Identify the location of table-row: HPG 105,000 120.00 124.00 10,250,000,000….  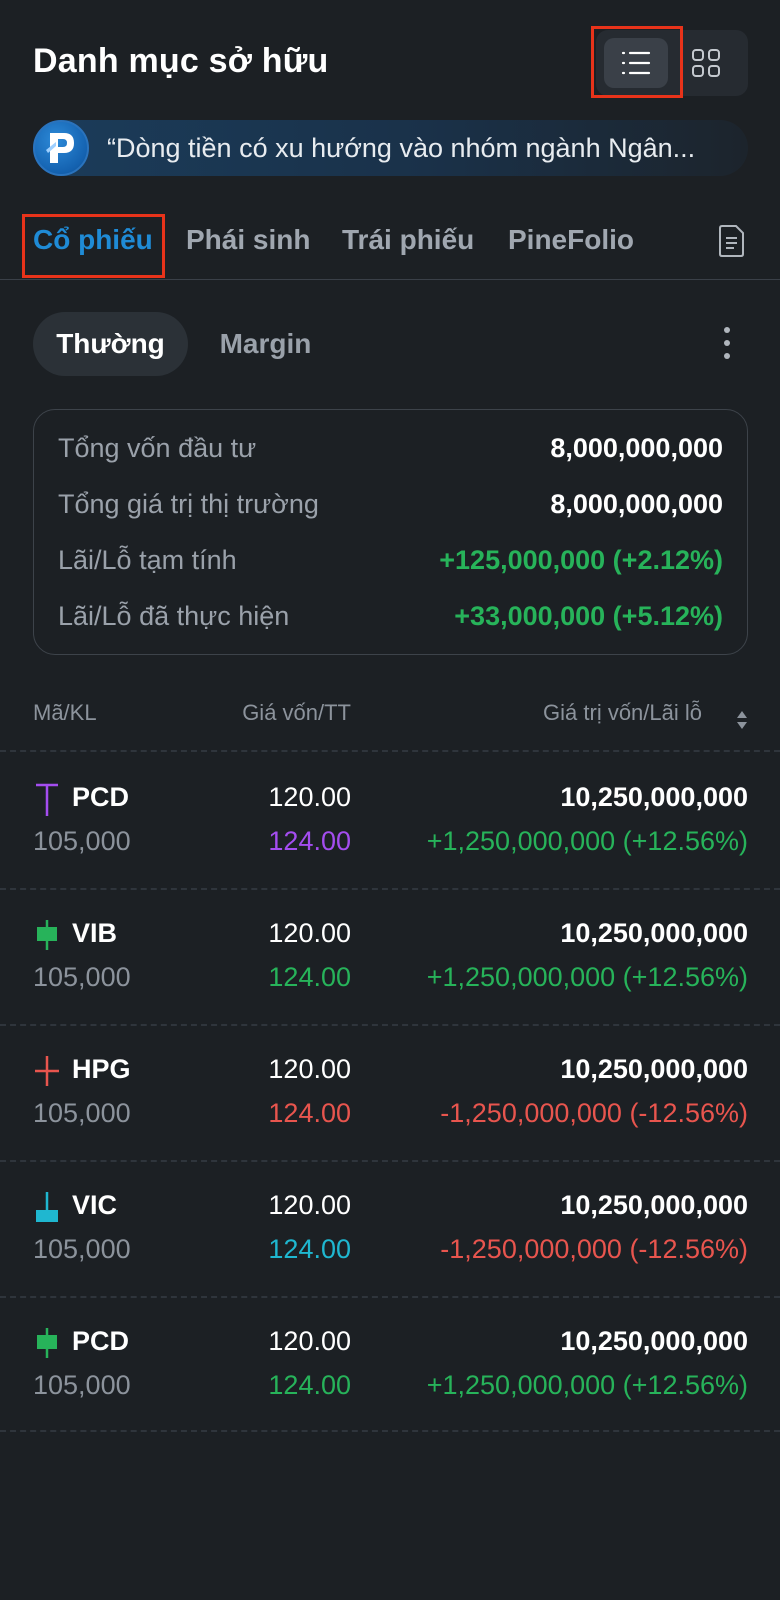
(390, 1092).